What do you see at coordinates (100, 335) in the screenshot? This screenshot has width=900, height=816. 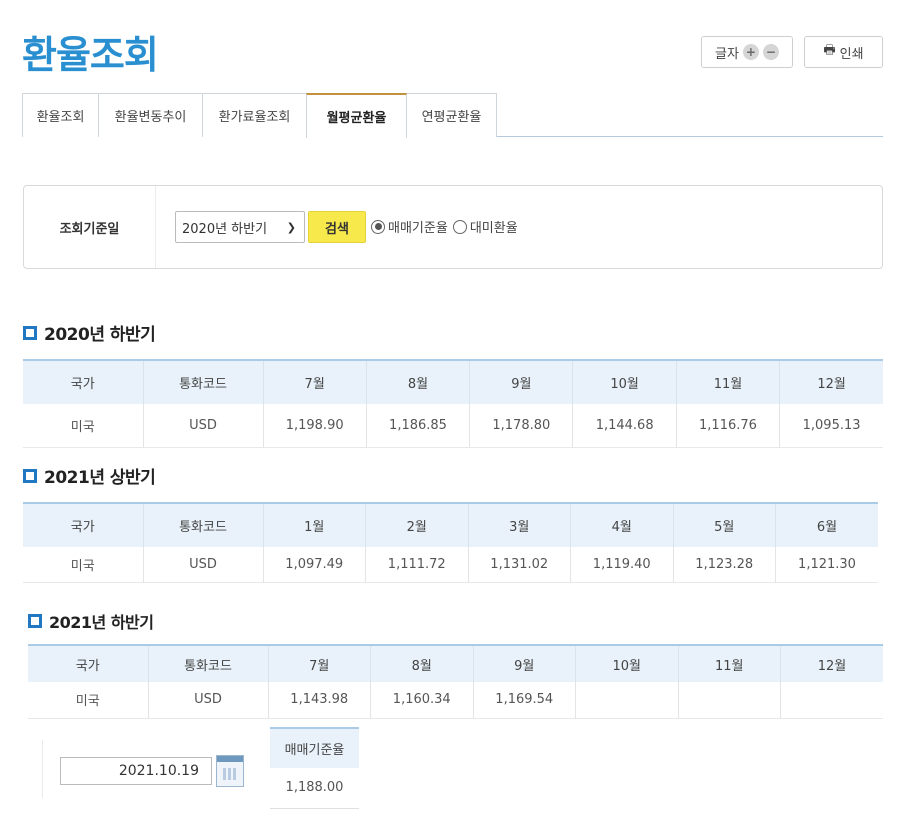 I see `section-title-text: 2020년 하반기` at bounding box center [100, 335].